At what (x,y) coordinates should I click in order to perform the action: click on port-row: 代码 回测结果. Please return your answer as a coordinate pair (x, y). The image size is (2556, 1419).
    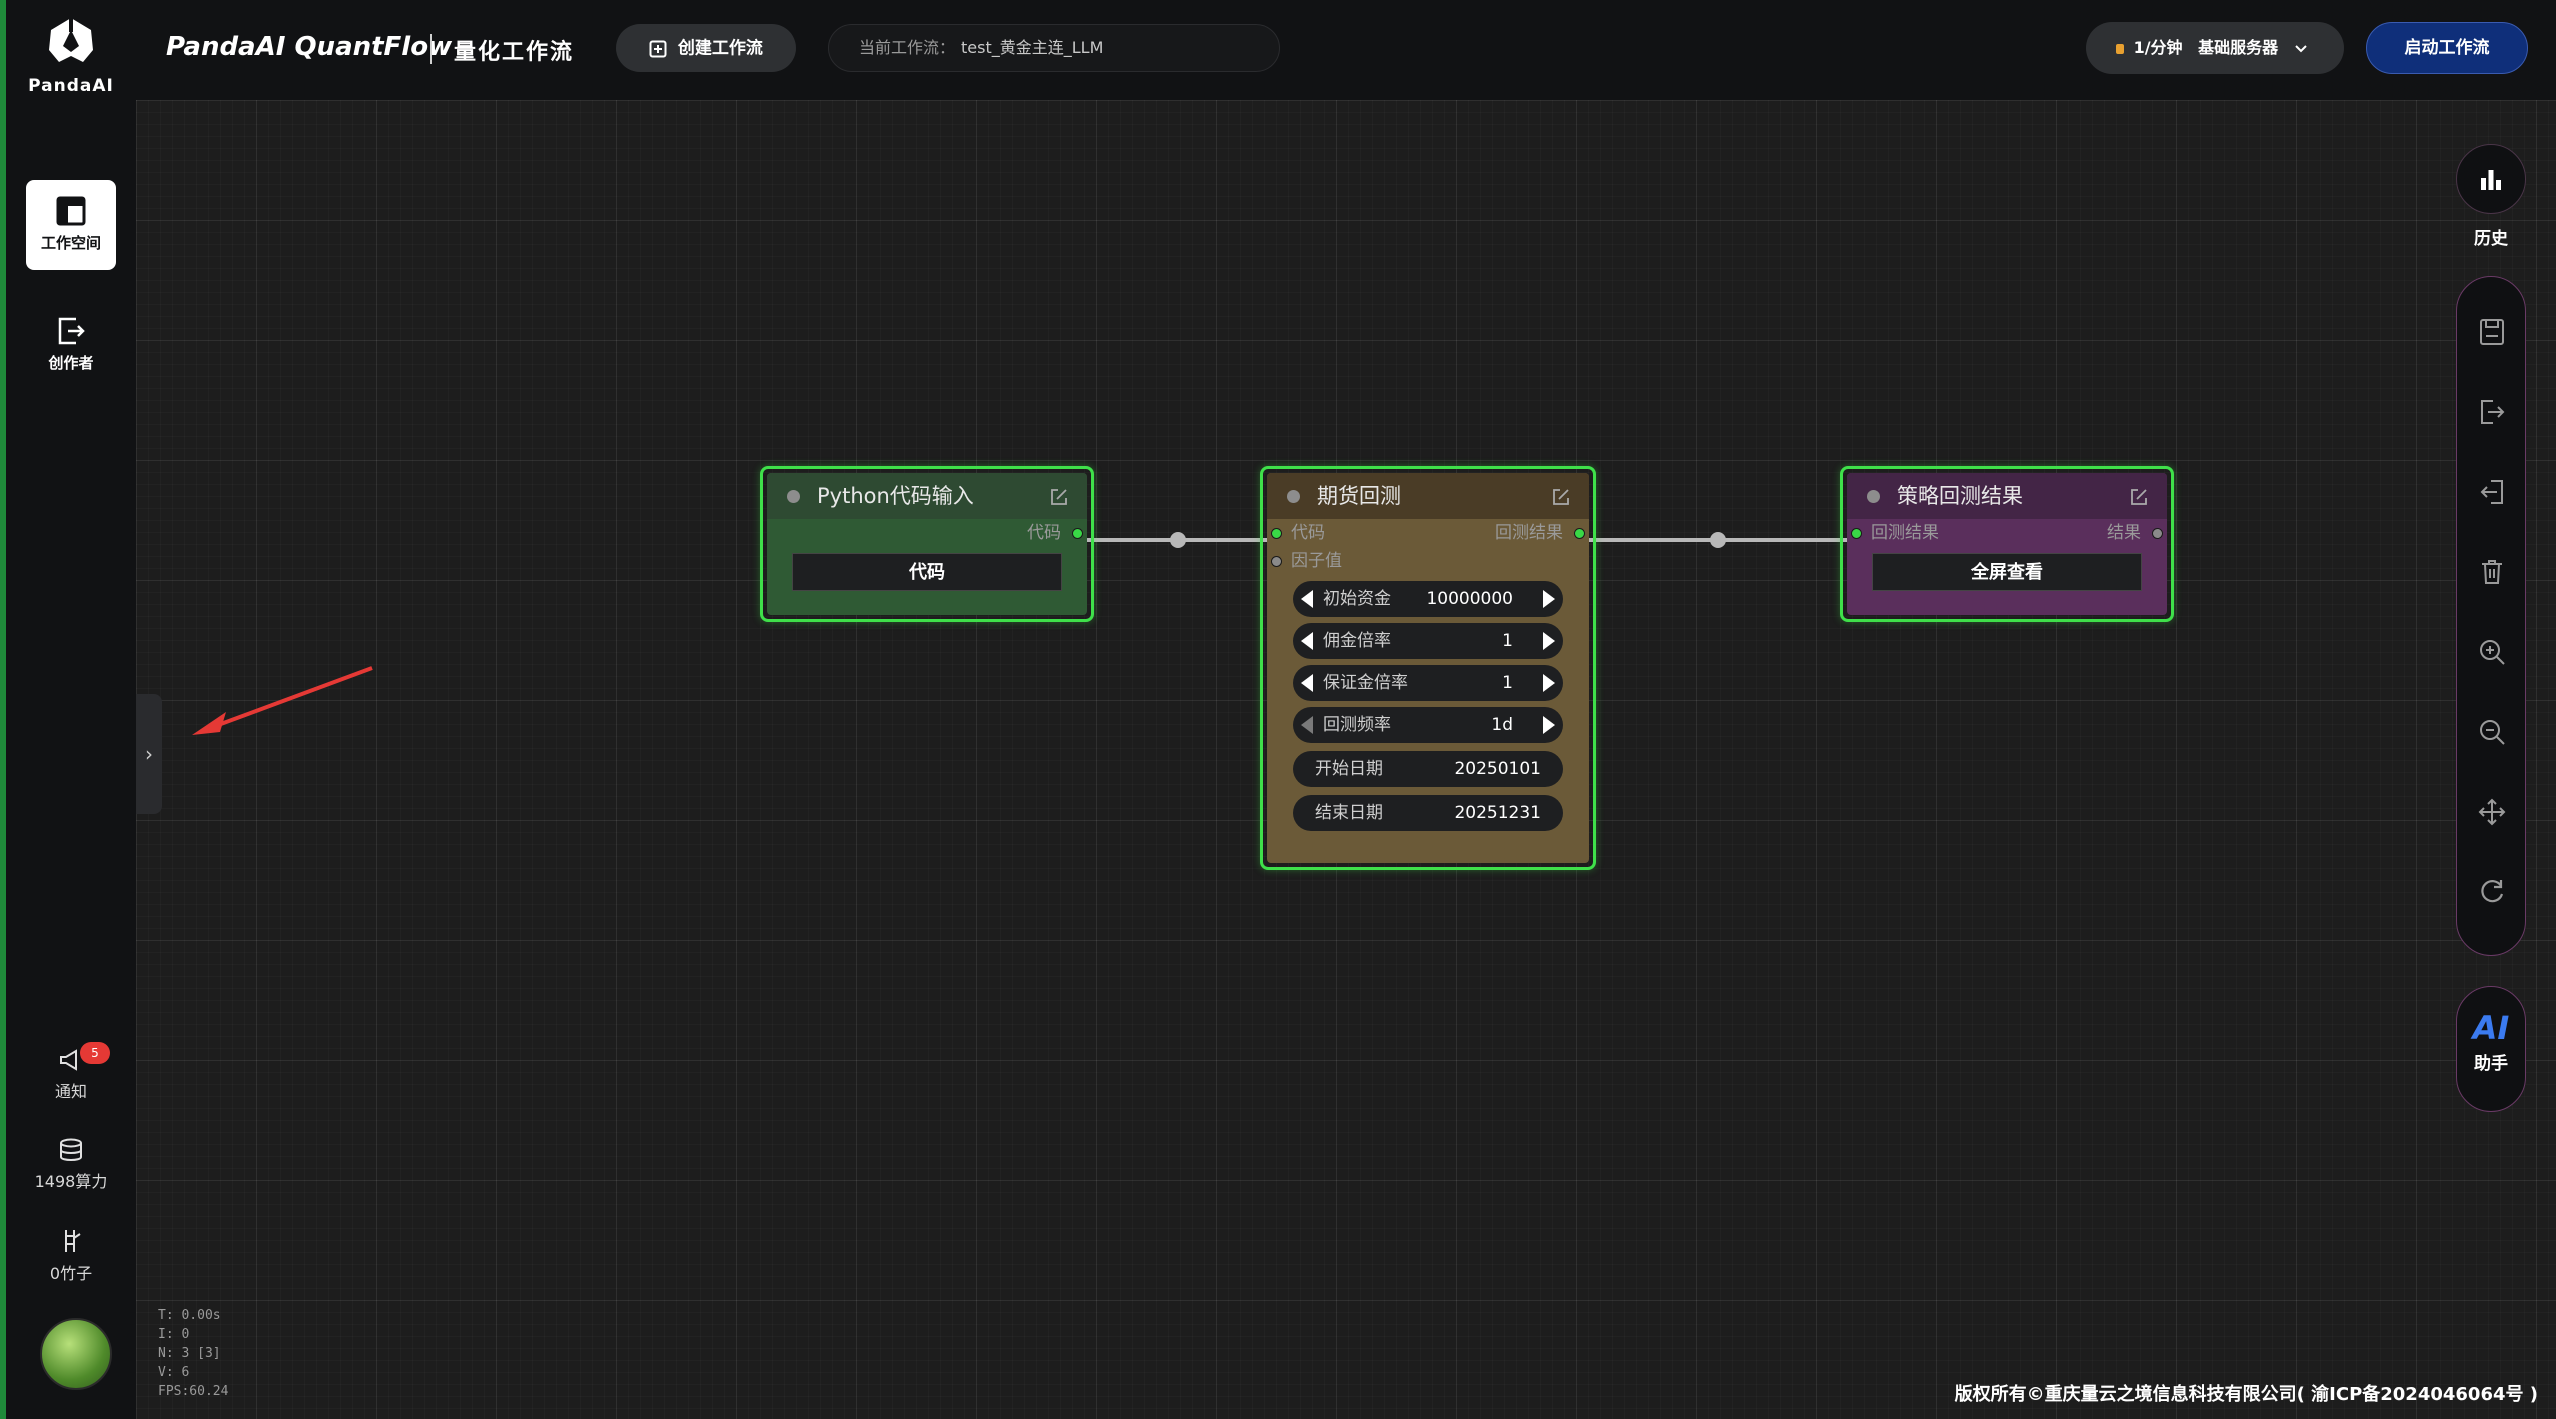
    Looking at the image, I should click on (1428, 533).